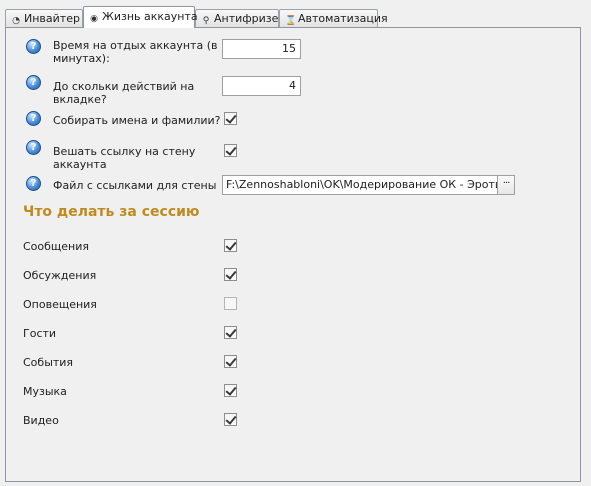 This screenshot has width=591, height=486. I want to click on collect-names-label: Собирать имена и фамилии?, so click(137, 120).